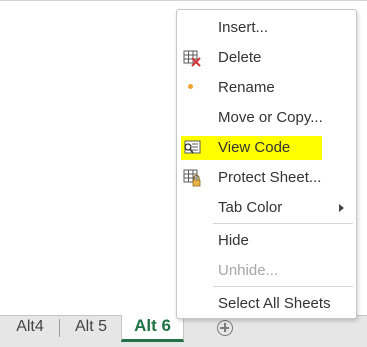 The height and width of the screenshot is (347, 367). I want to click on tab-separator, so click(59, 328).